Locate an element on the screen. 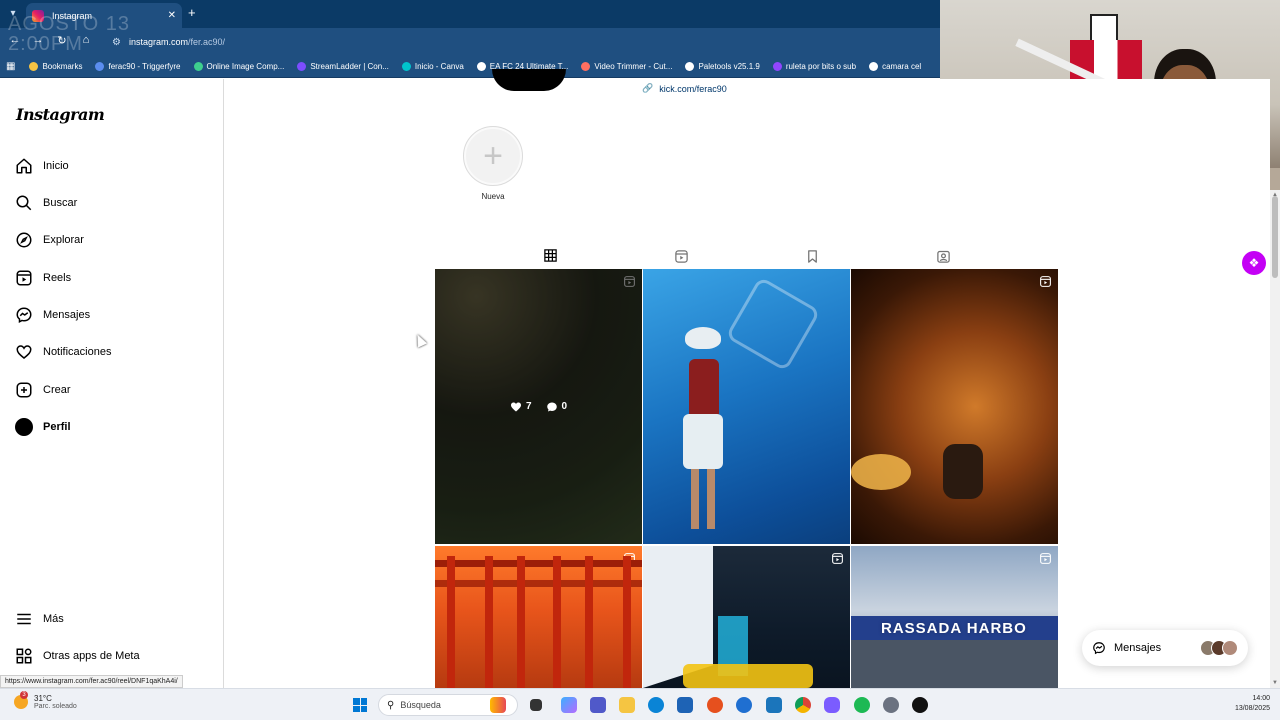 The image size is (1280, 720). highlight-label: Nueva is located at coordinates (493, 196).